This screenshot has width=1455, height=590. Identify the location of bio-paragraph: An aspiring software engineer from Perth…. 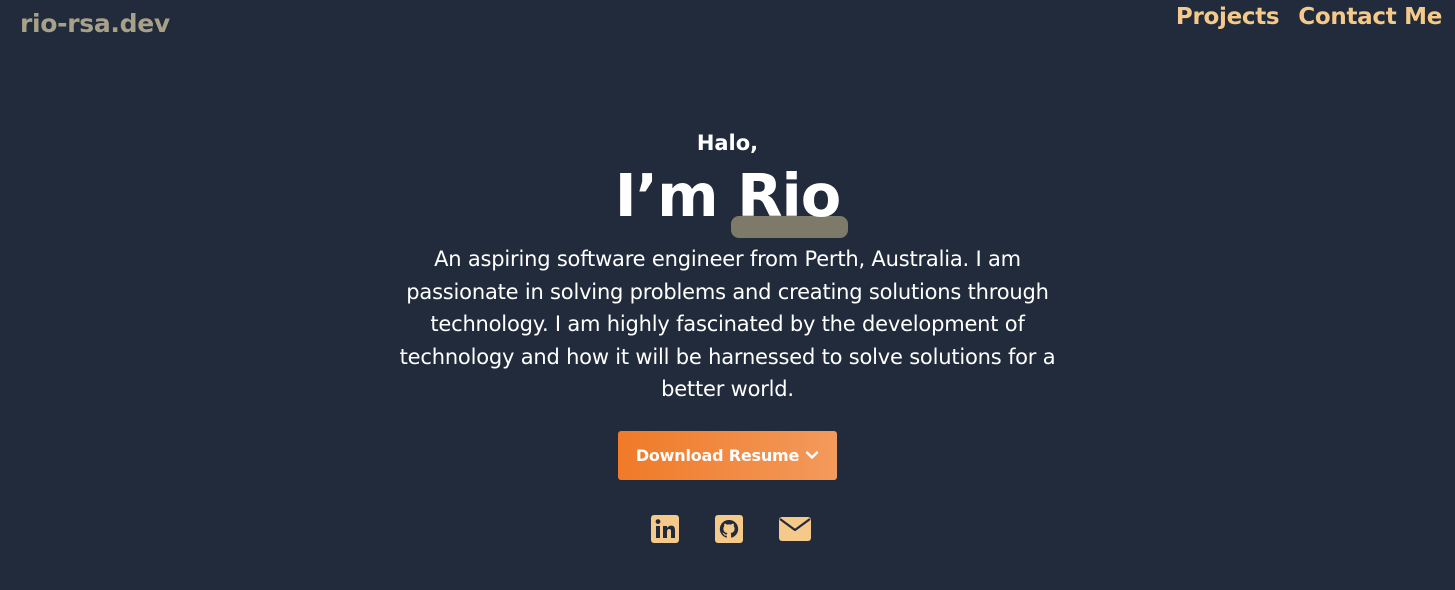
(727, 324).